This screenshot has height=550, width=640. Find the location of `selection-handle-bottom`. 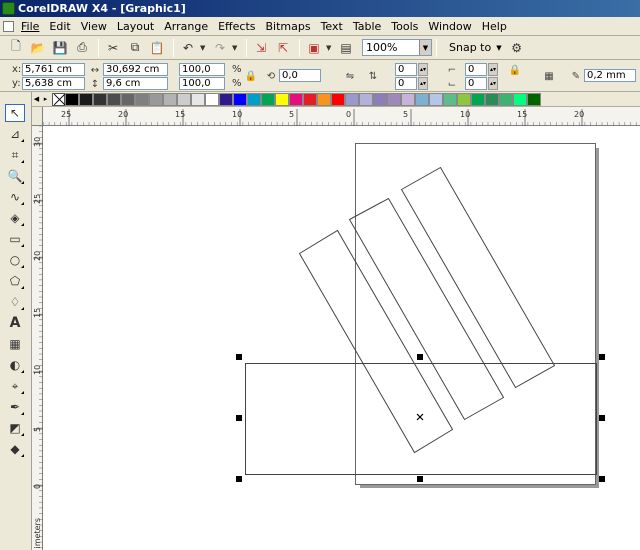

selection-handle-bottom is located at coordinates (420, 479).